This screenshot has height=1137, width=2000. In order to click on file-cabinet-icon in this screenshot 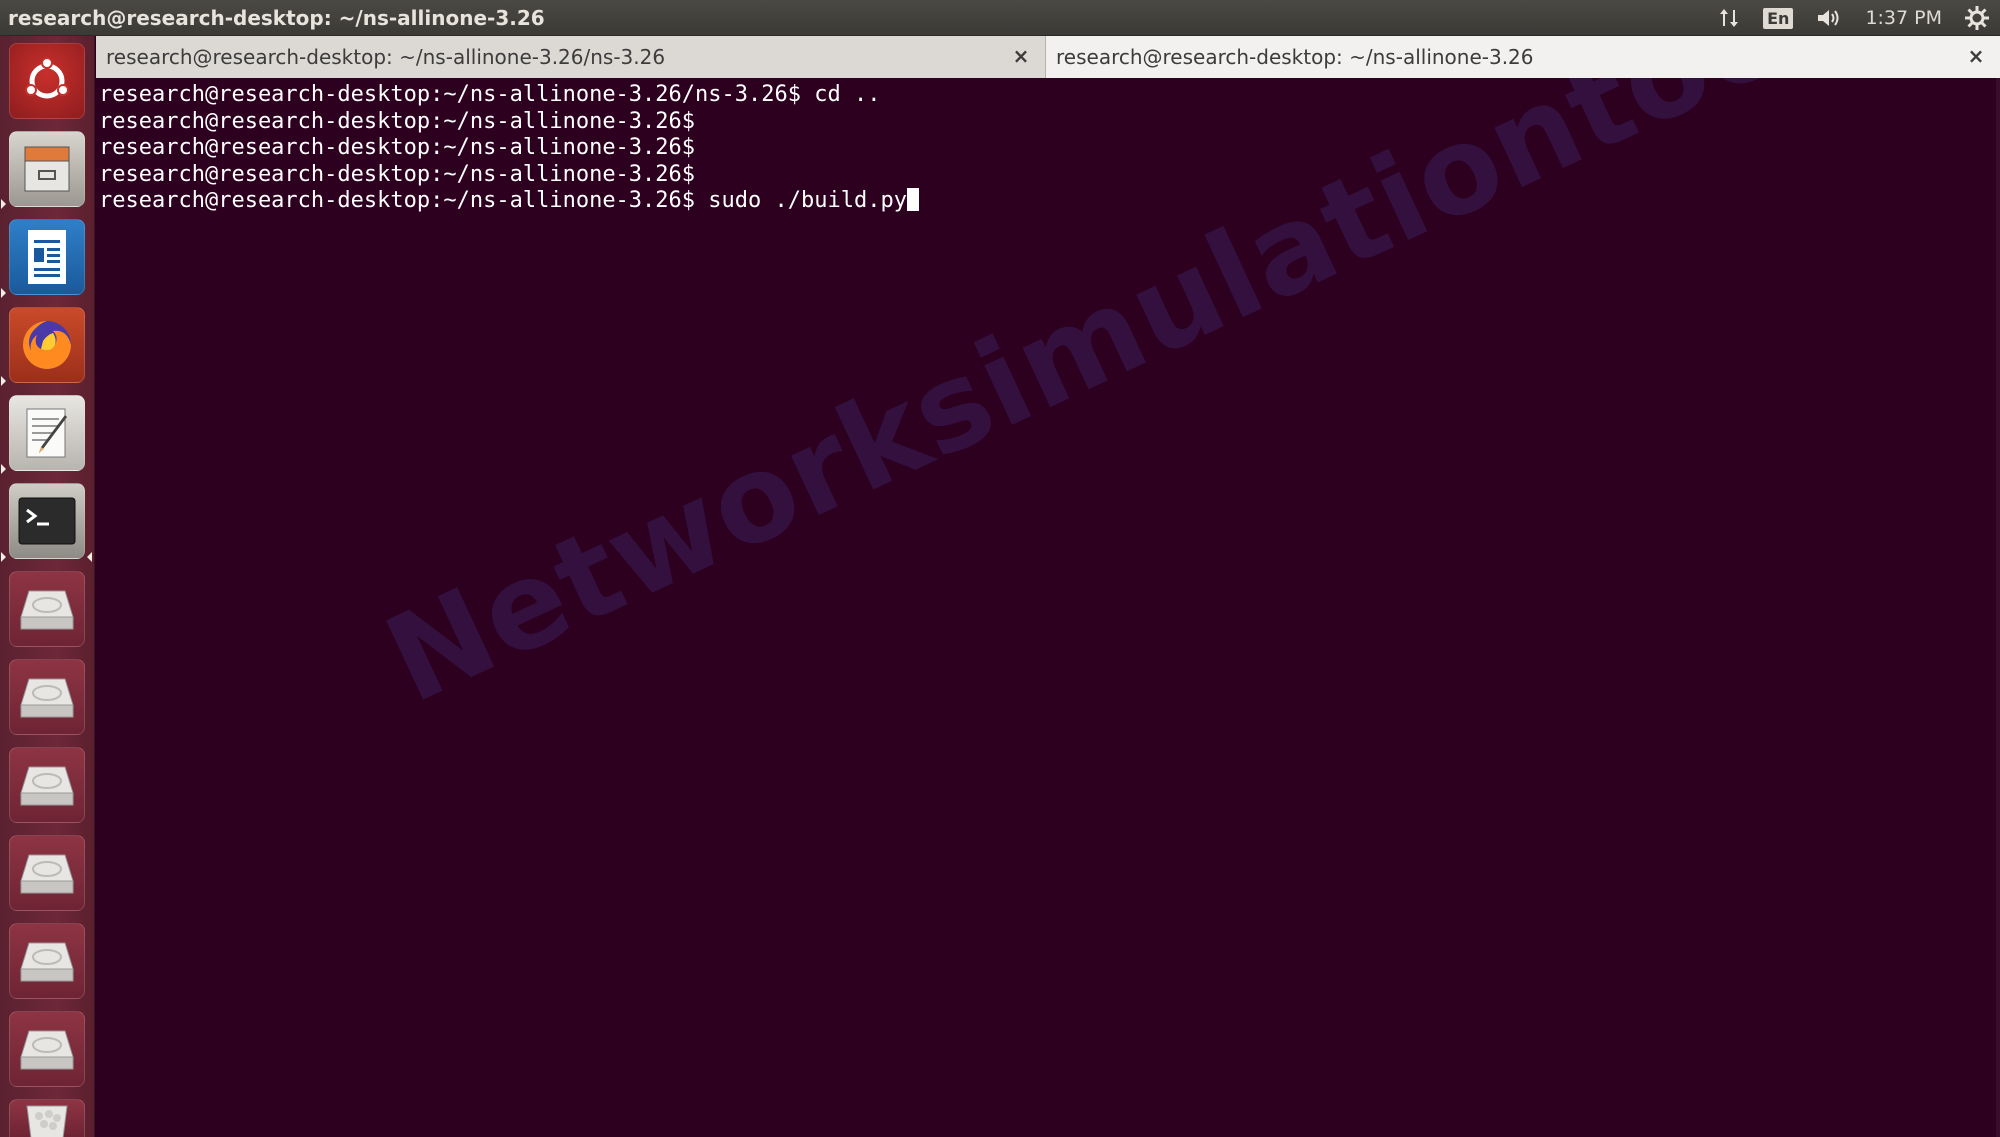, I will do `click(47, 169)`.